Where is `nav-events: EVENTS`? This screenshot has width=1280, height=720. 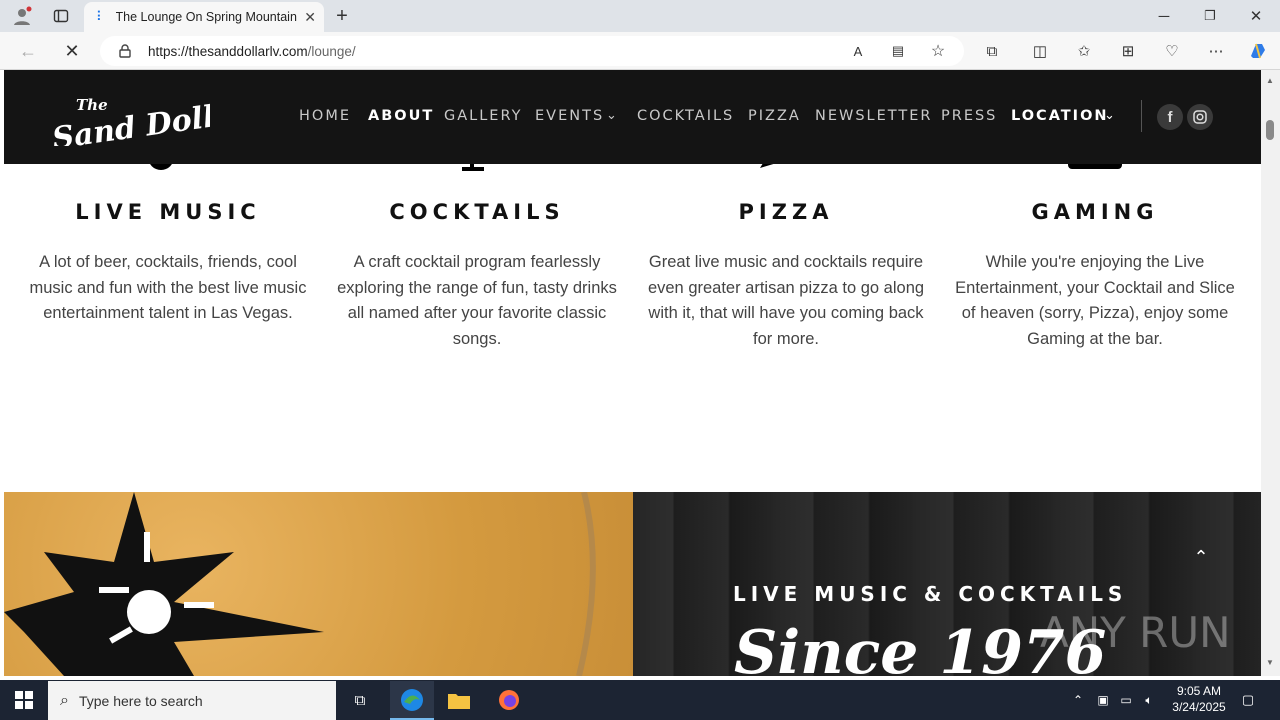 nav-events: EVENTS is located at coordinates (569, 116).